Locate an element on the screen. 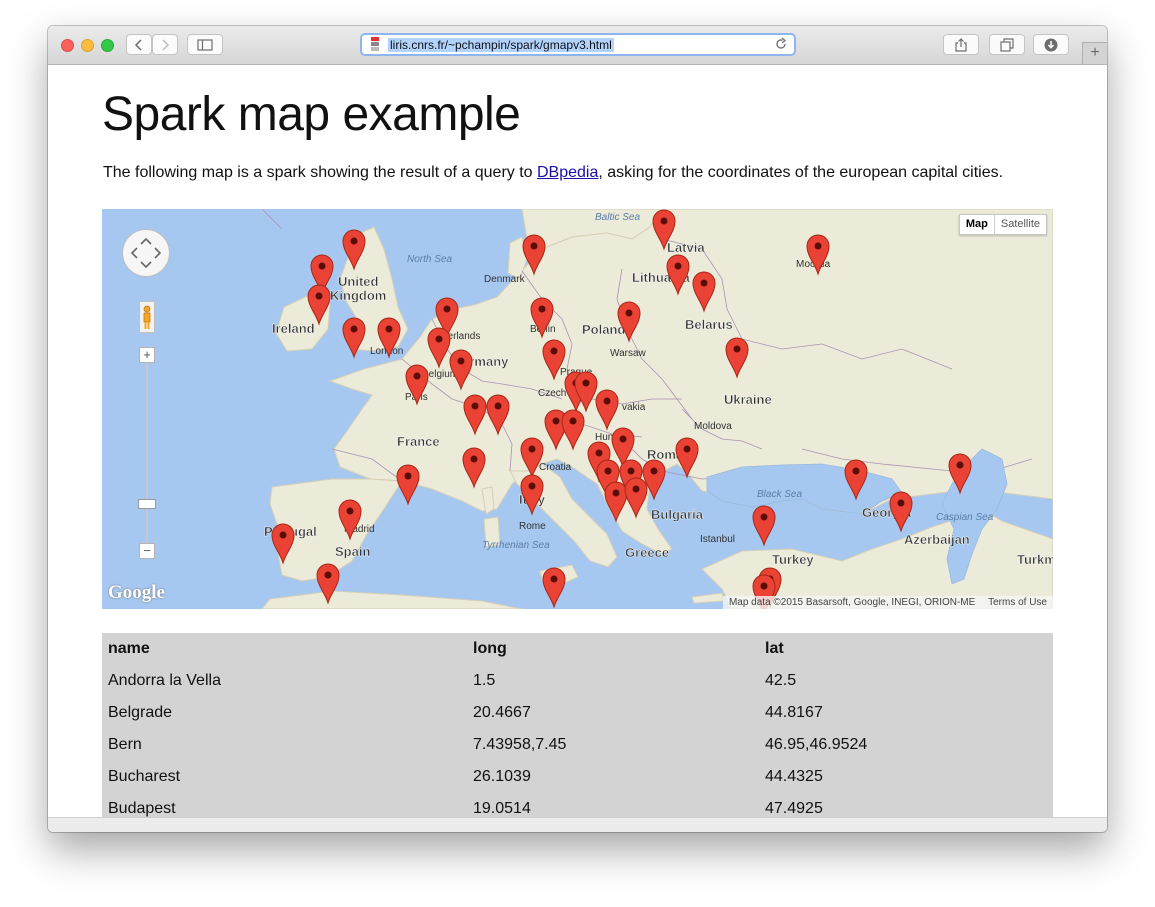 This screenshot has width=1155, height=907. map-type-map-button: Map is located at coordinates (977, 224).